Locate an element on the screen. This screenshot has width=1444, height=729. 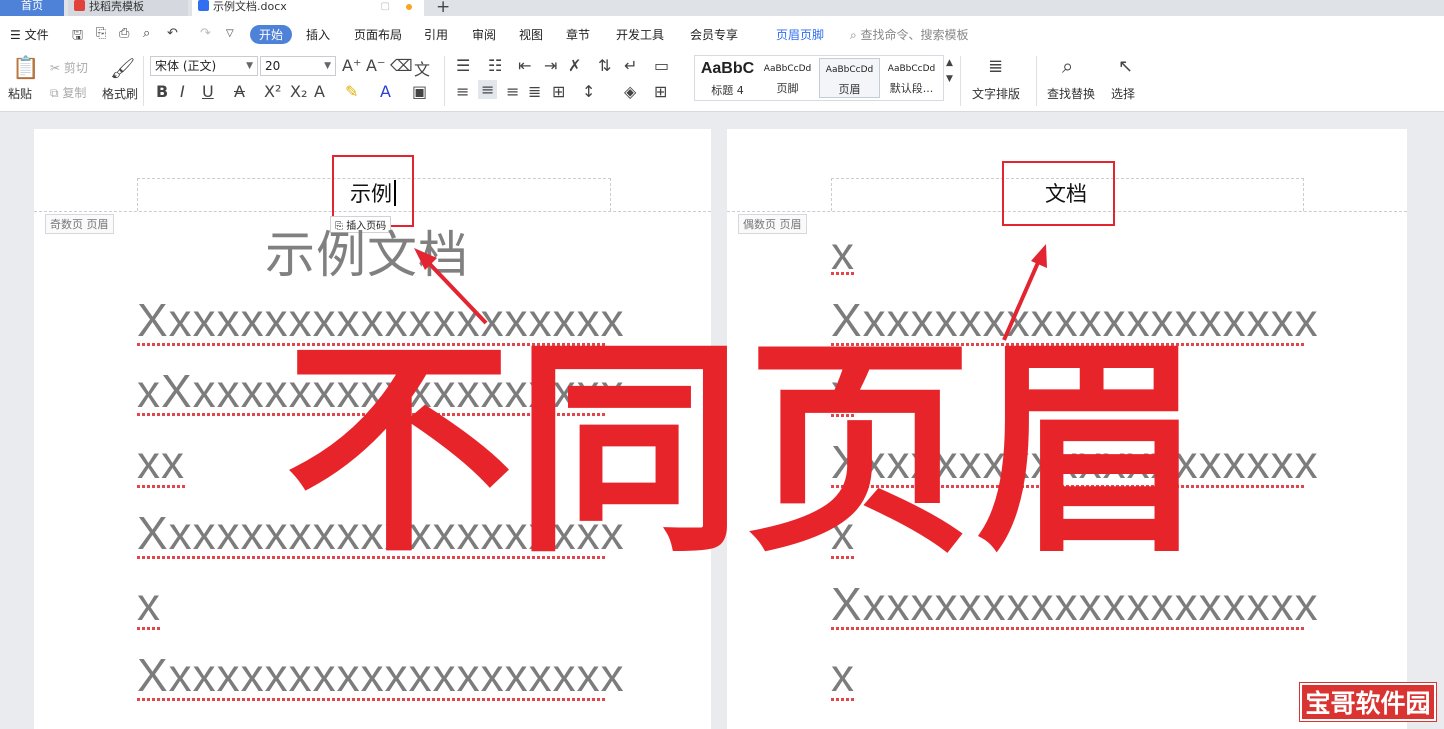
copy-button: ⧉ 复制 is located at coordinates (68, 92).